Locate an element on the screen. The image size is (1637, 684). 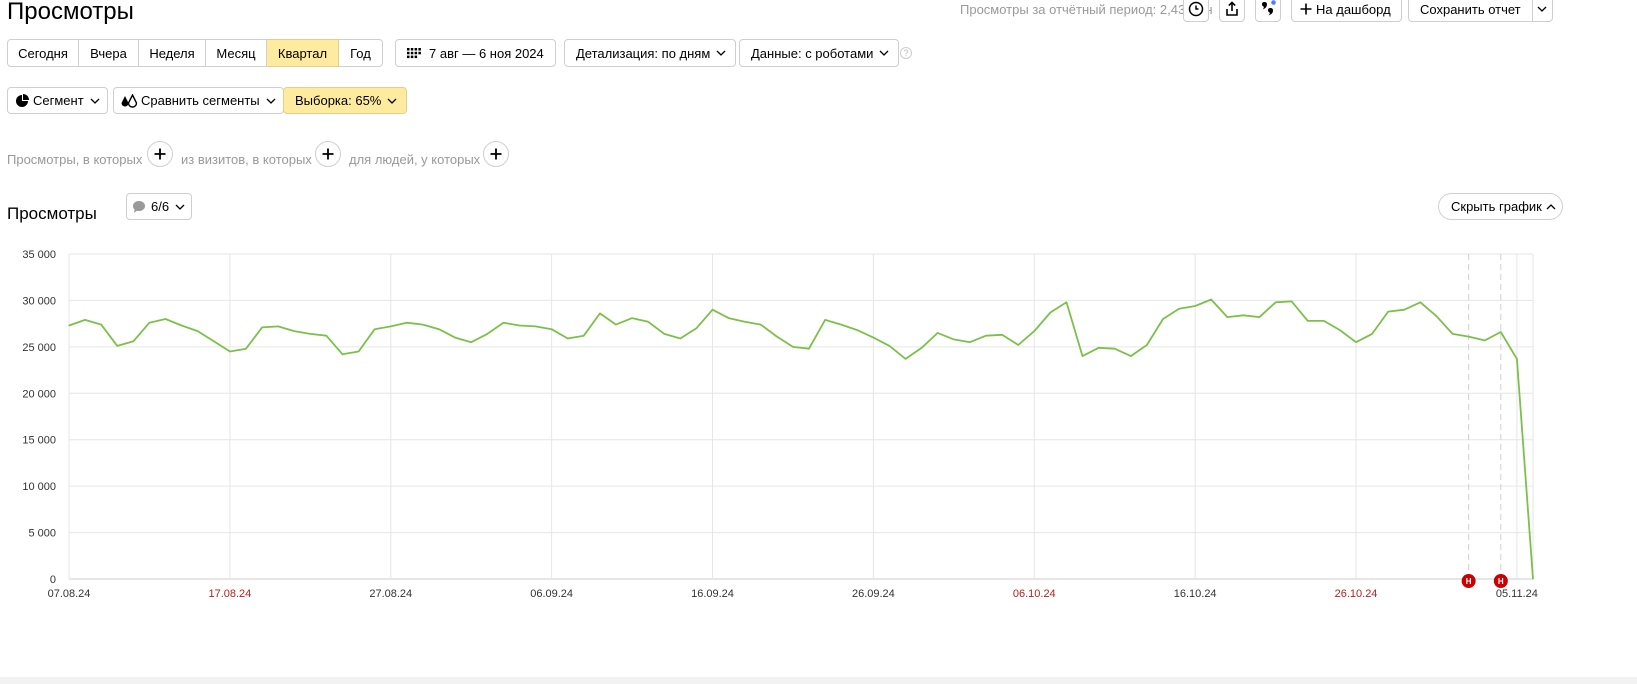
x-tick-label: 07.08.24 is located at coordinates (69, 594).